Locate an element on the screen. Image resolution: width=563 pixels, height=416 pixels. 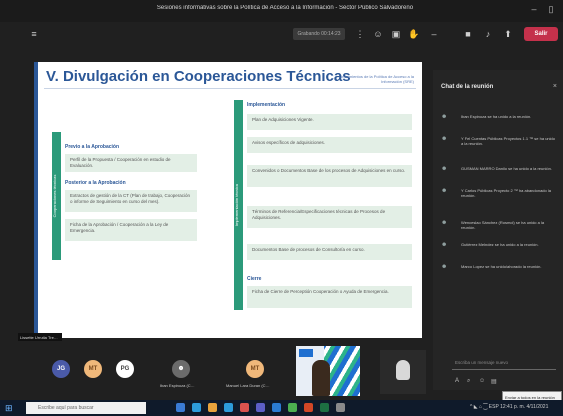
slide-accent-bar is located at coordinates (36, 200).